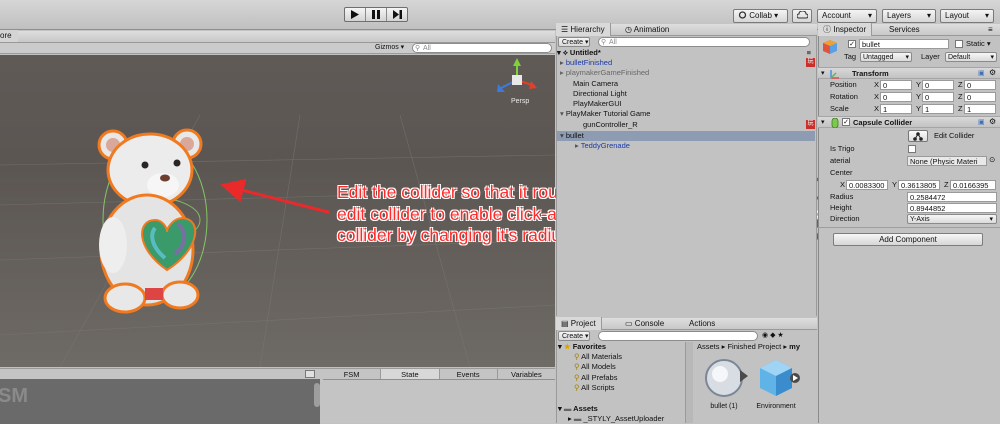 Image resolution: width=1000 pixels, height=424 pixels. I want to click on asset-tile: Environment, so click(776, 386).